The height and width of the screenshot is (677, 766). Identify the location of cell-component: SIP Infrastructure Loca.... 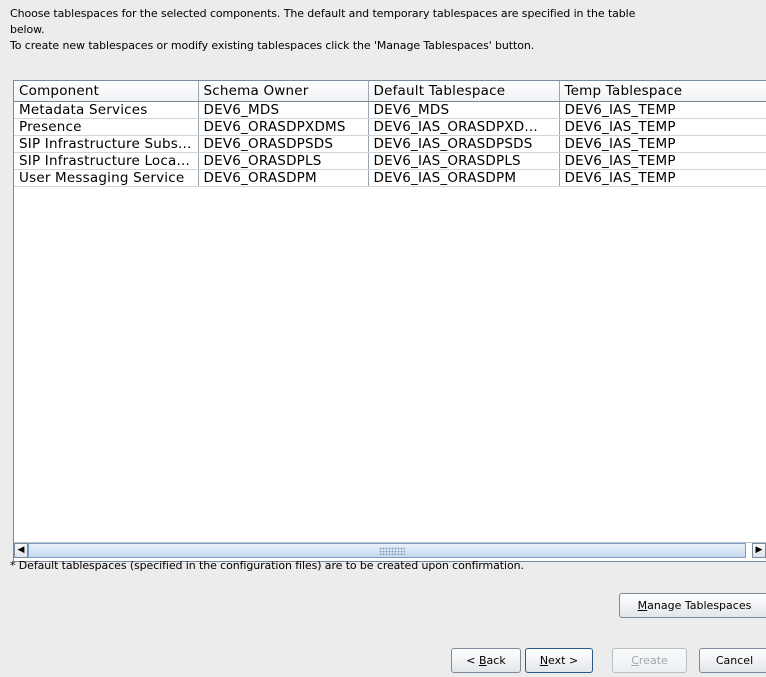
(106, 161).